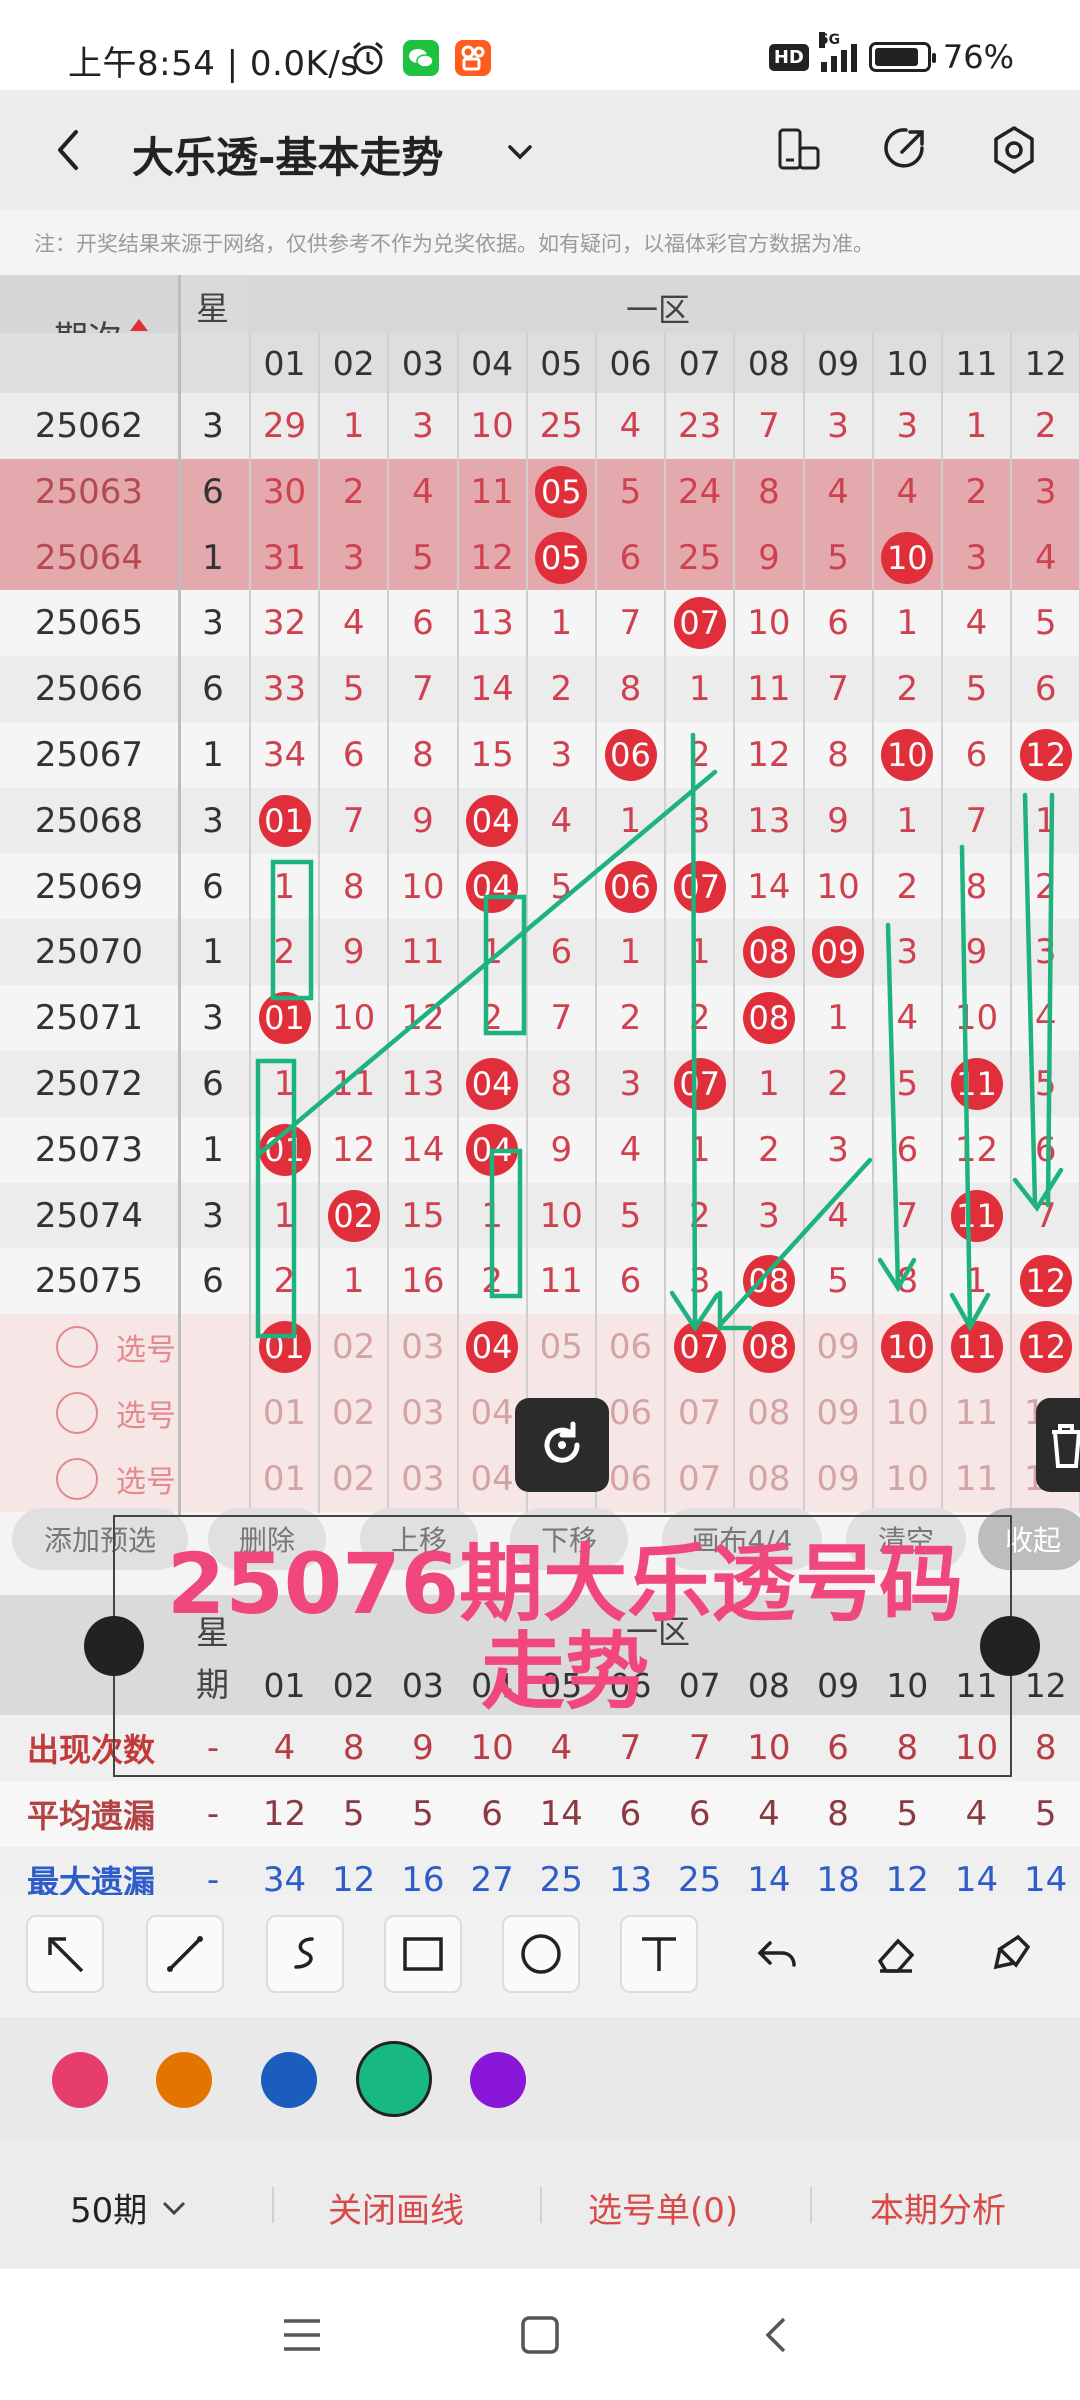  I want to click on color-palette, so click(540, 2078).